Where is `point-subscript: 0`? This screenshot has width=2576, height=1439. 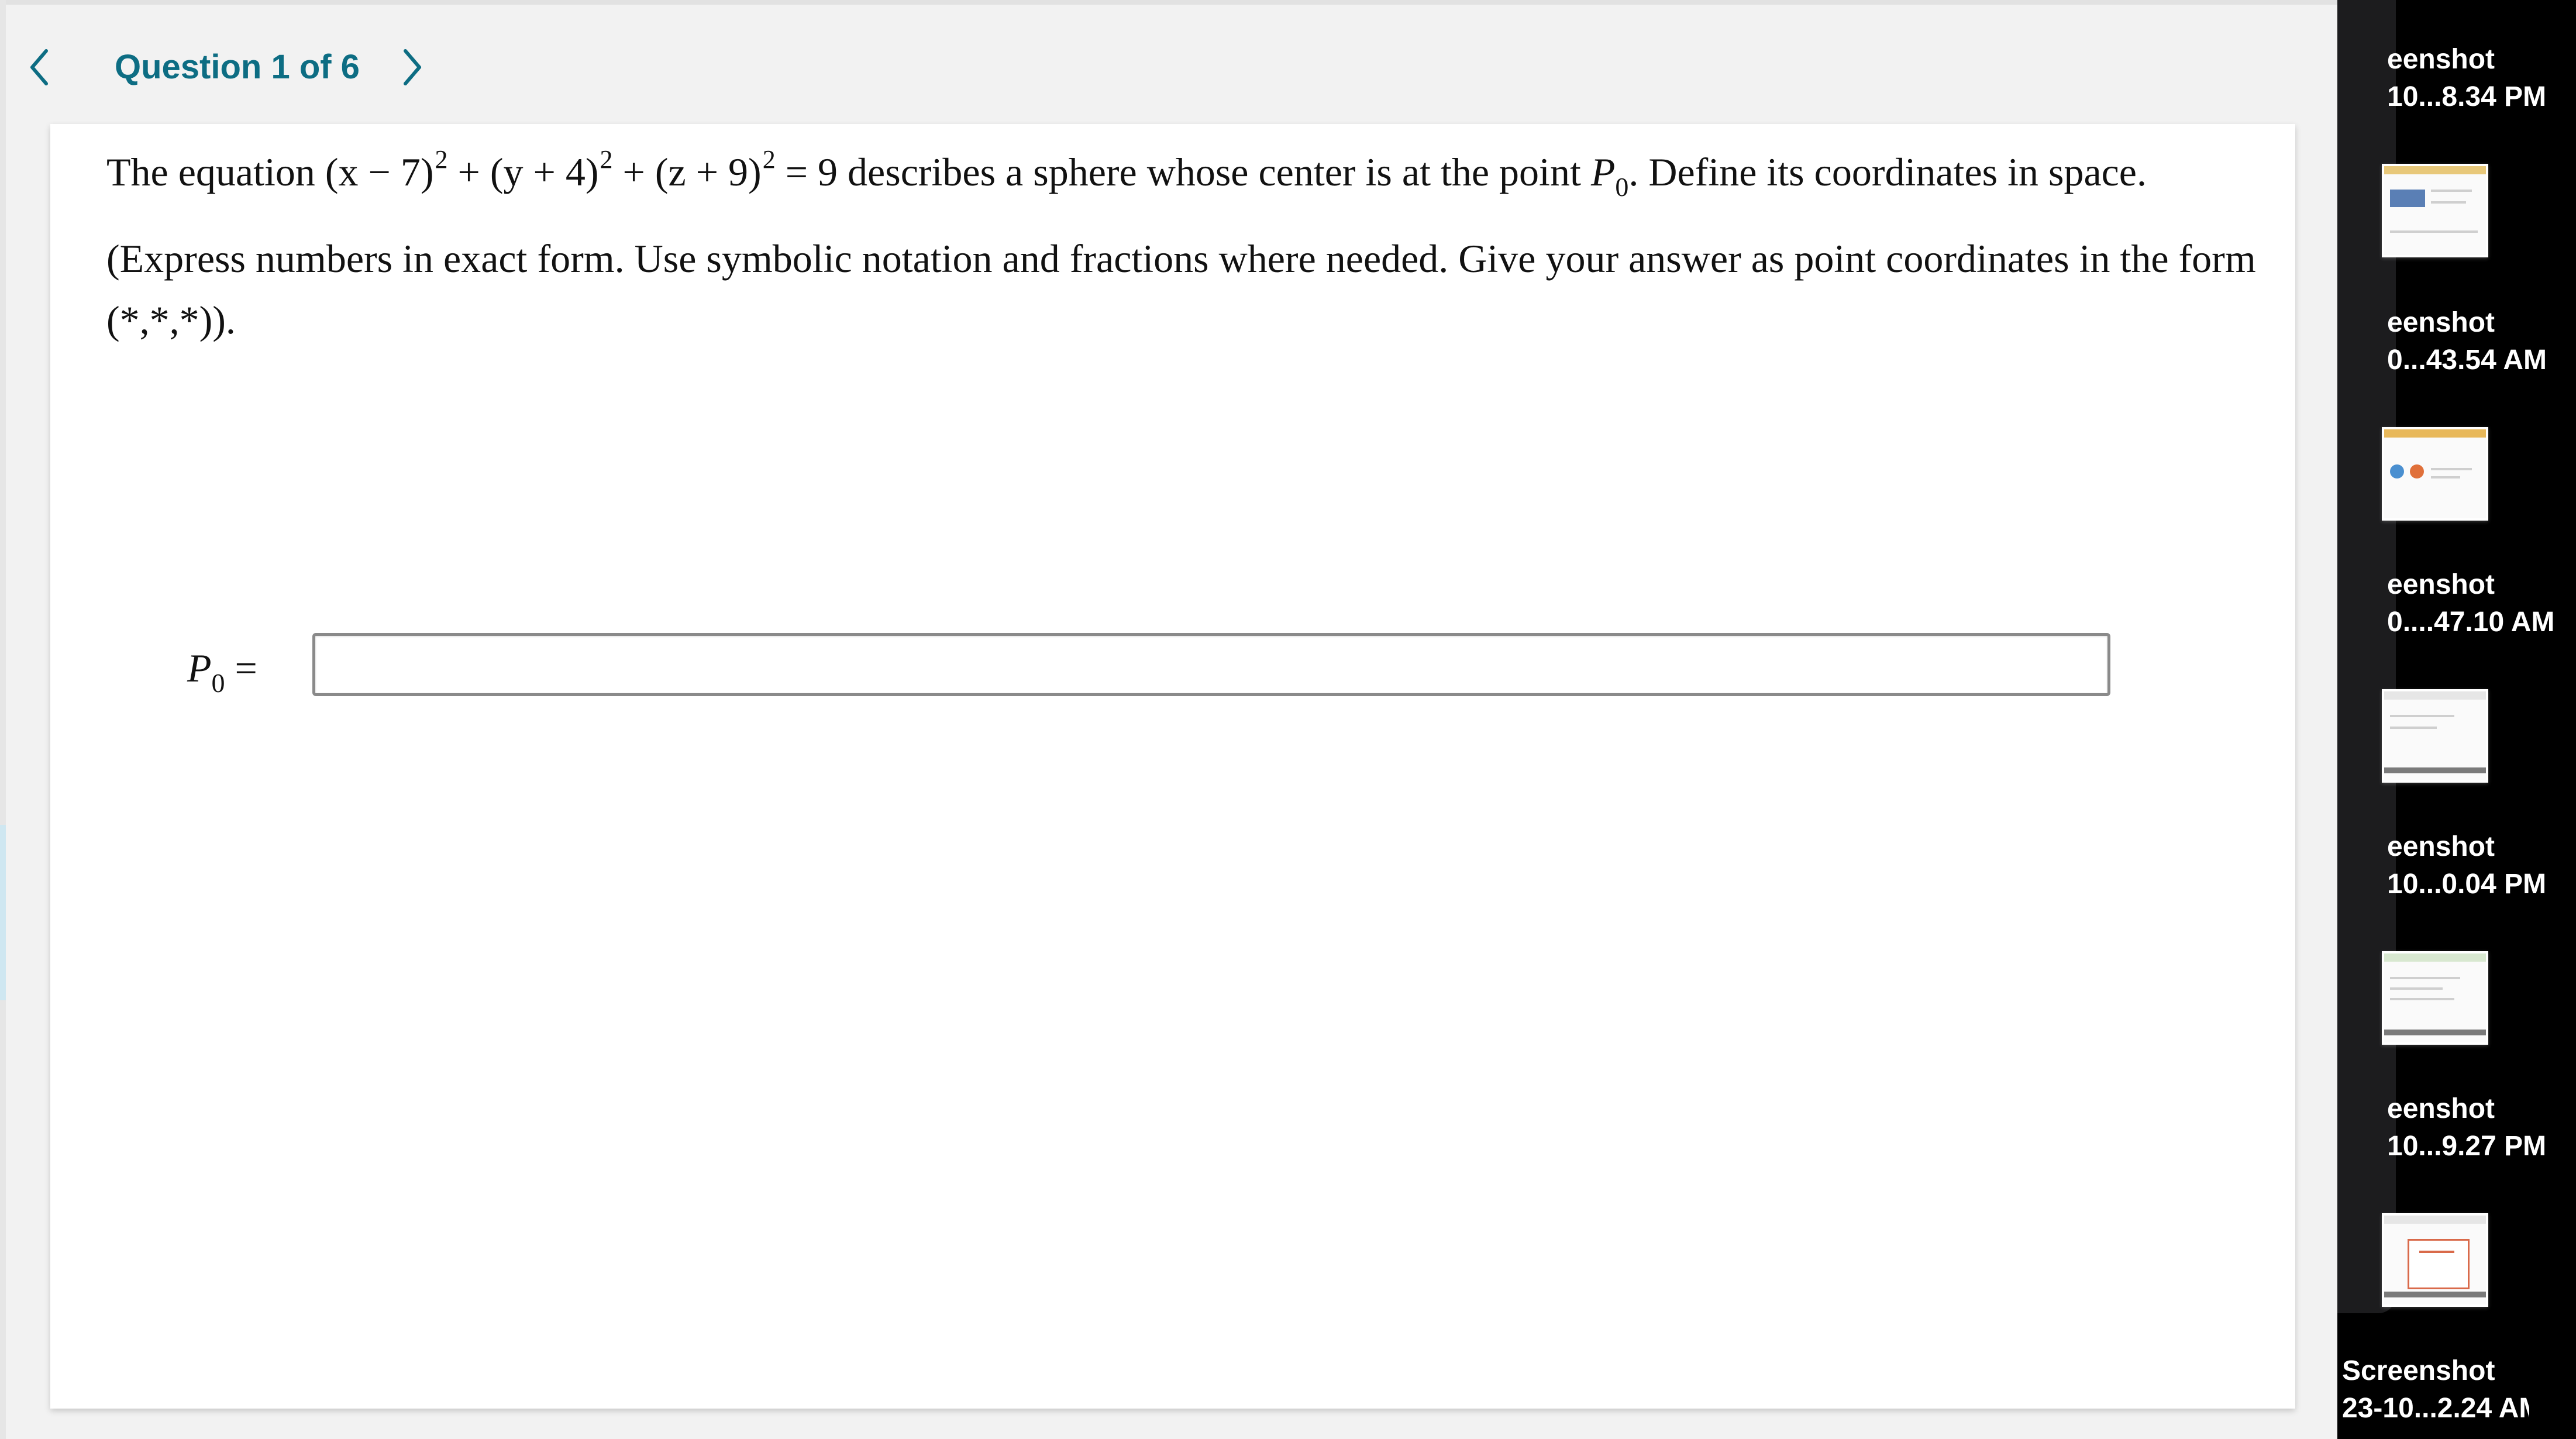
point-subscript: 0 is located at coordinates (1622, 187).